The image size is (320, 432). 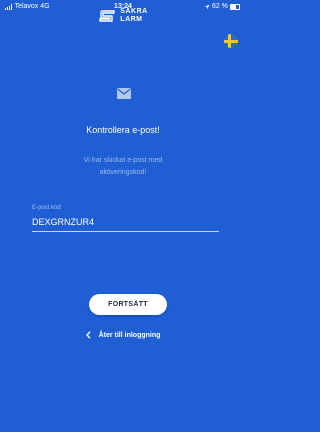 What do you see at coordinates (123, 172) in the screenshot?
I see `instruction-line-2: aktiveringskod!` at bounding box center [123, 172].